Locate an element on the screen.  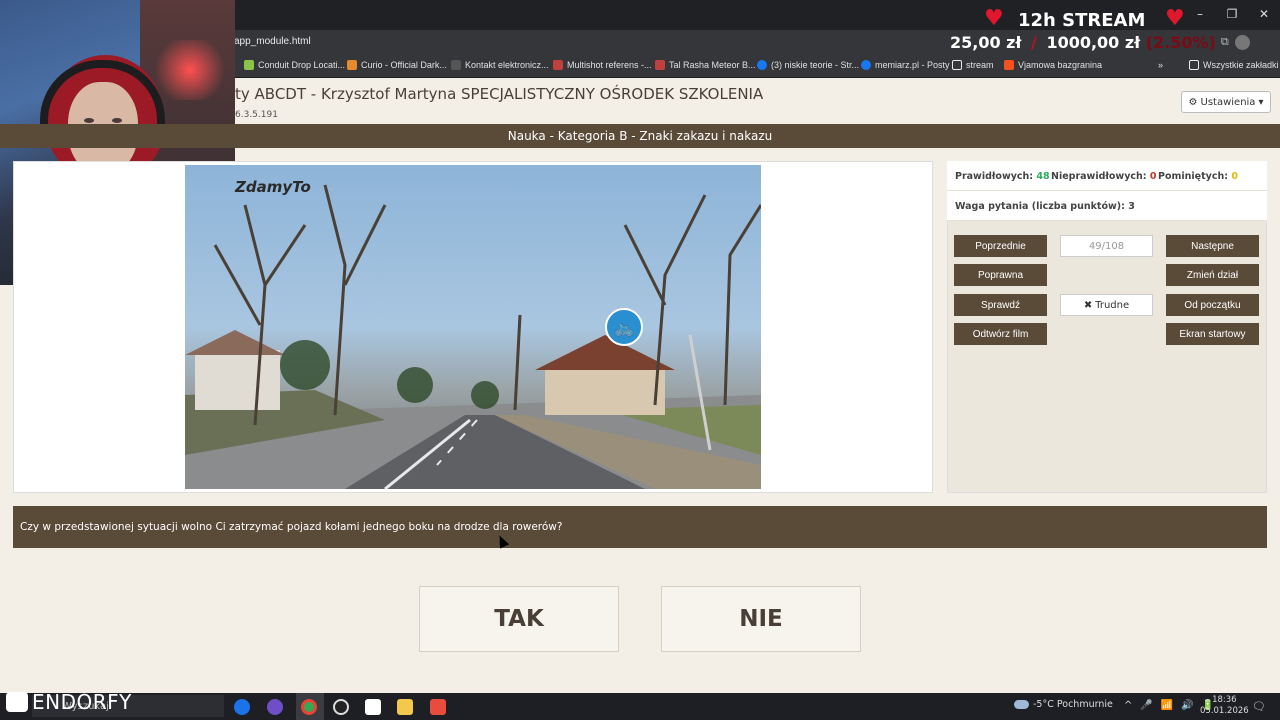
gear-icon: ⚙ is located at coordinates (1193, 102).